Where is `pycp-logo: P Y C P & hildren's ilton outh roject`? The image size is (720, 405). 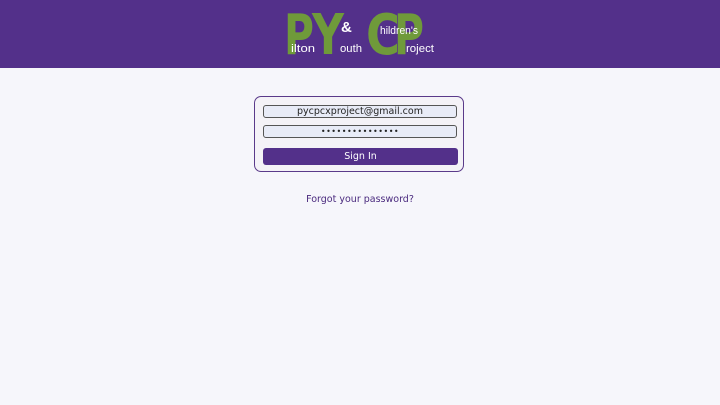 pycp-logo: P Y C P & hildren's ilton outh roject is located at coordinates (360, 32).